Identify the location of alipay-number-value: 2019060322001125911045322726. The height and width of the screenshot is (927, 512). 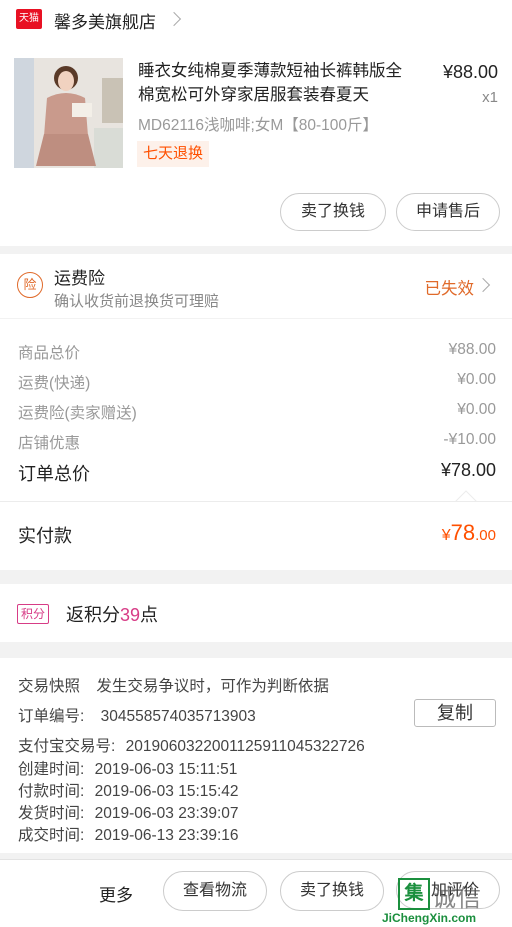
(245, 746).